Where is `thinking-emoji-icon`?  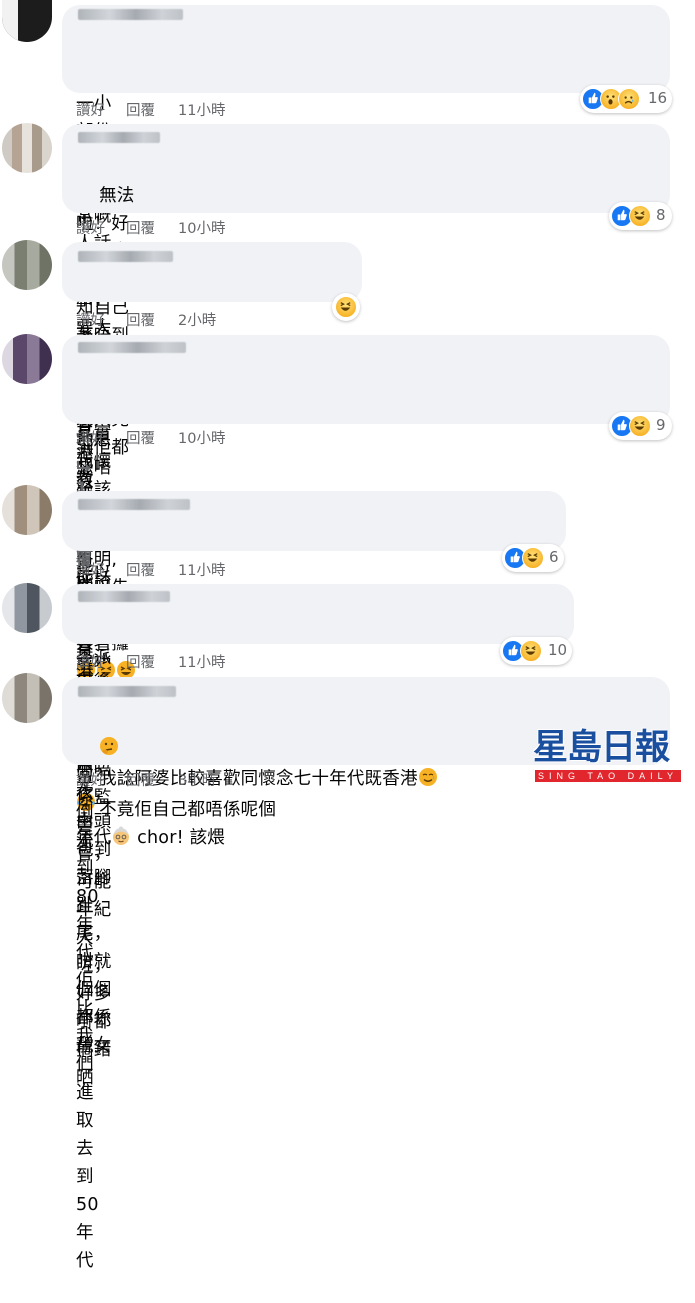 thinking-emoji-icon is located at coordinates (109, 750).